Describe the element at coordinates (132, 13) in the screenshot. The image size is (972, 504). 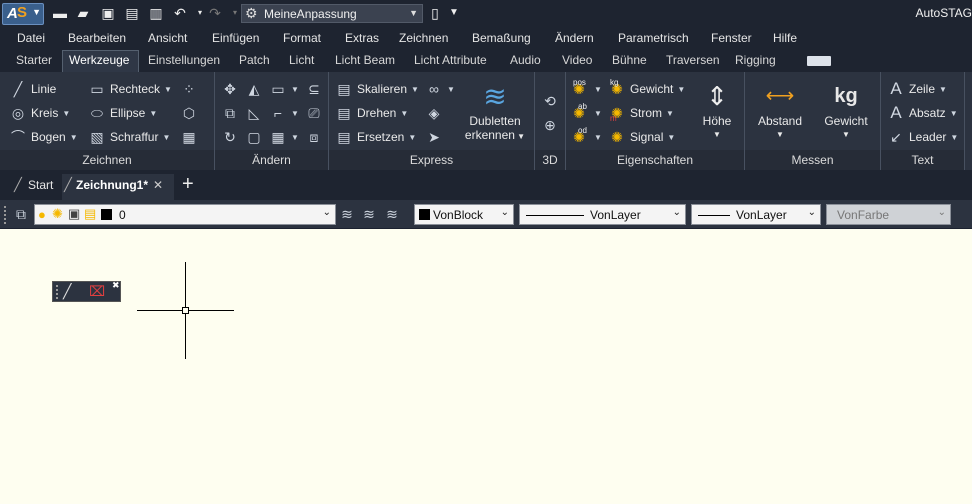
I see `save-as-icon: ▤` at that location.